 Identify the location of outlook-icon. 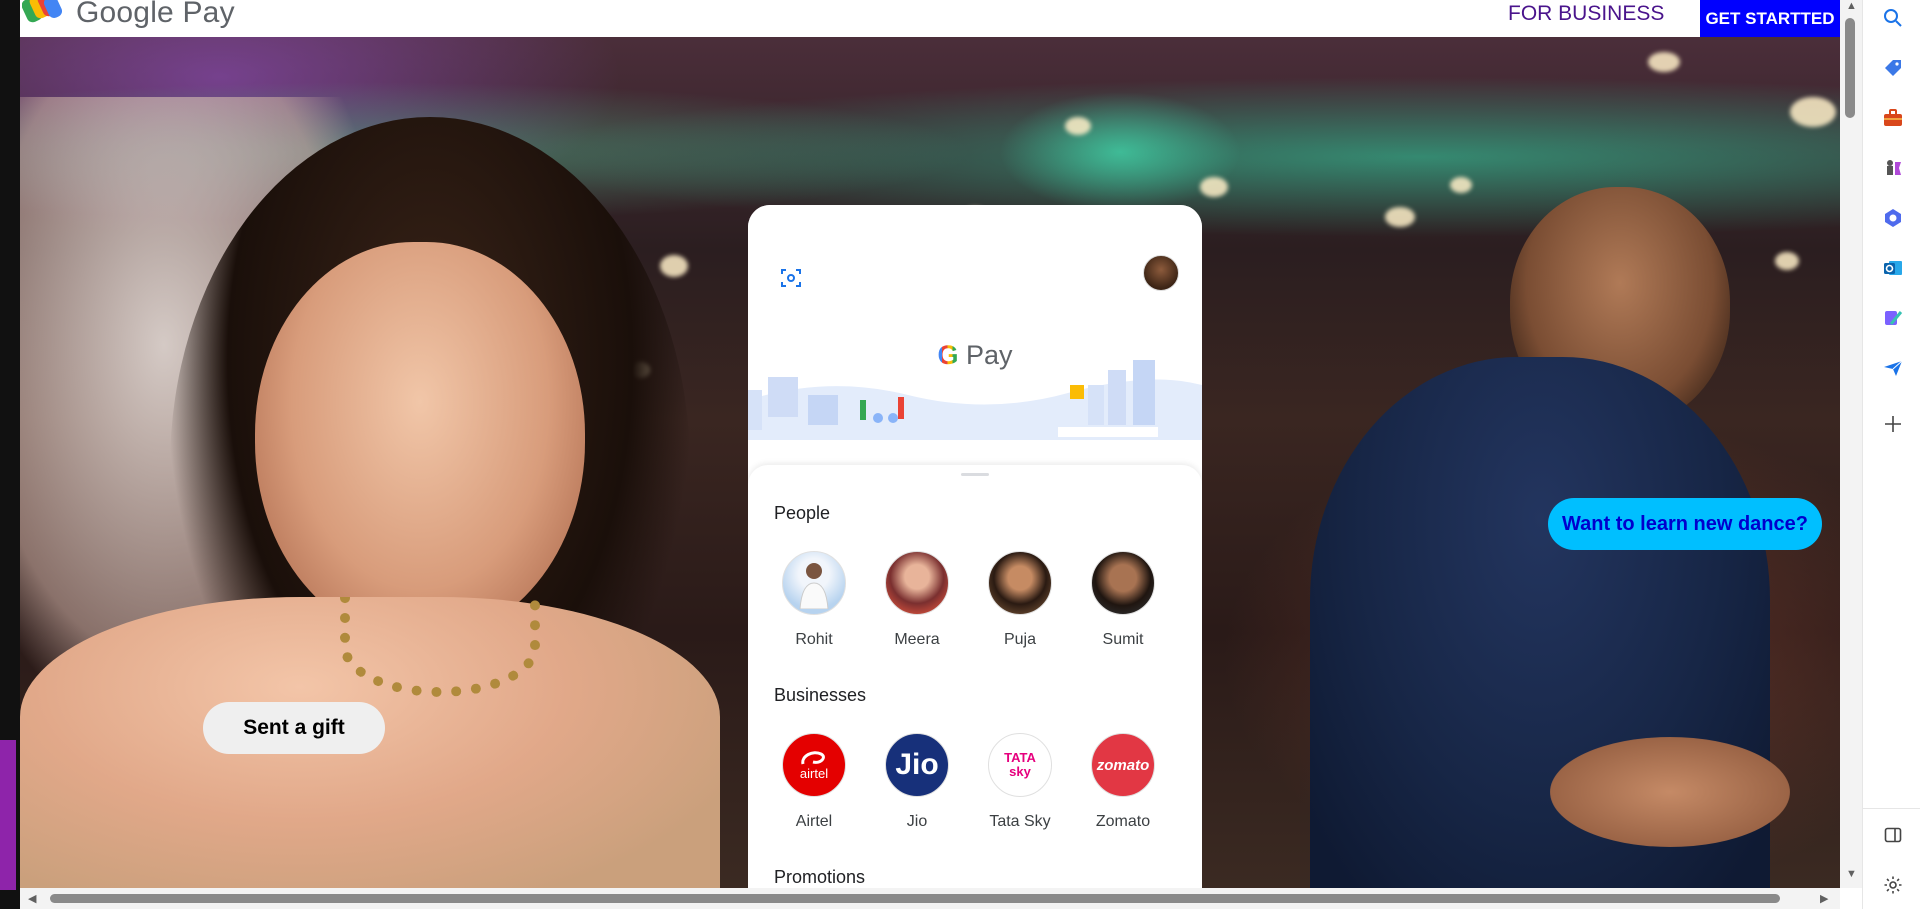
(1893, 268).